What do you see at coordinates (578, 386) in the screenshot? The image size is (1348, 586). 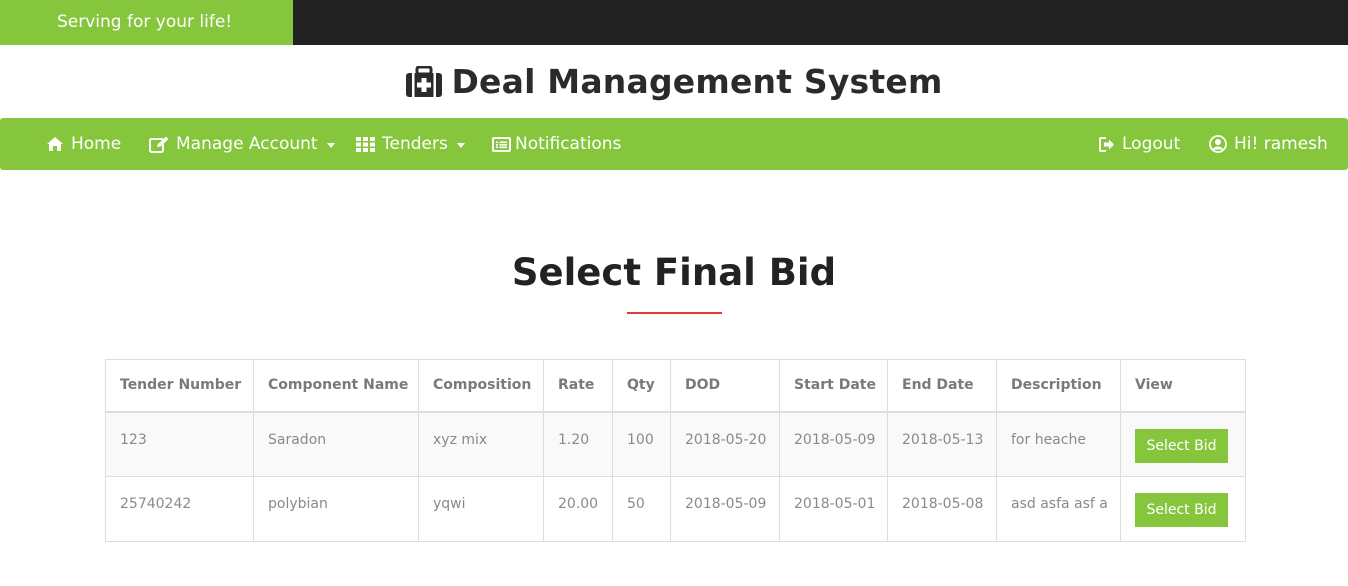 I see `column-header: Rate` at bounding box center [578, 386].